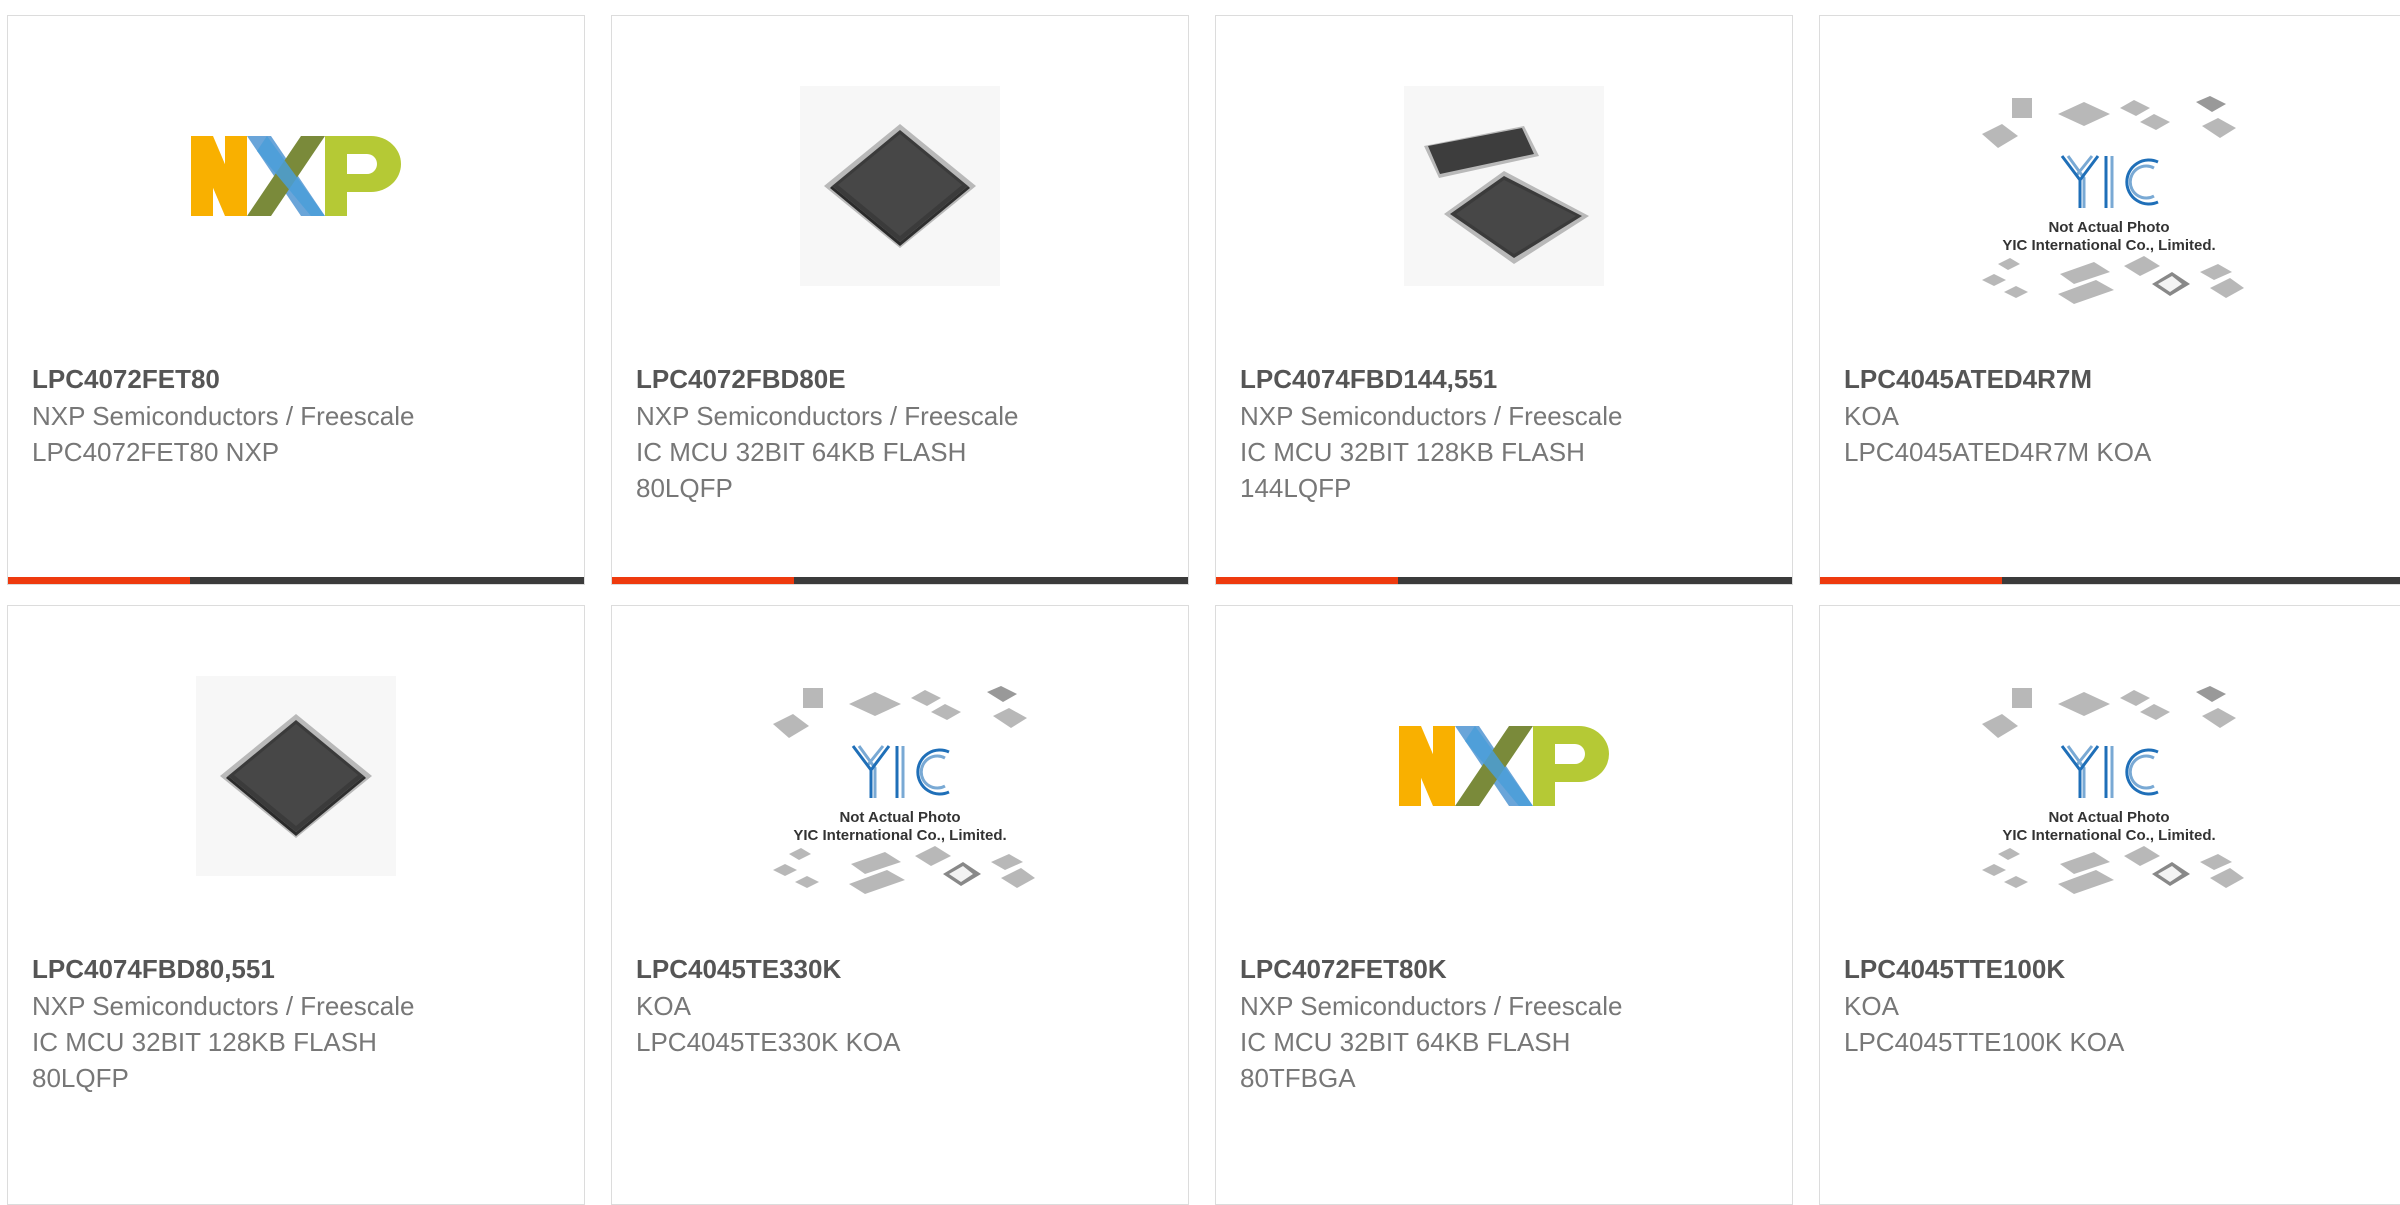  What do you see at coordinates (902, 379) in the screenshot?
I see `product-part-number: LPC4072FBD80E` at bounding box center [902, 379].